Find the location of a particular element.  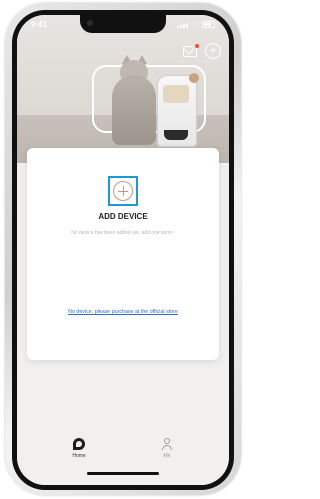

tab-me: Me is located at coordinates (167, 448).